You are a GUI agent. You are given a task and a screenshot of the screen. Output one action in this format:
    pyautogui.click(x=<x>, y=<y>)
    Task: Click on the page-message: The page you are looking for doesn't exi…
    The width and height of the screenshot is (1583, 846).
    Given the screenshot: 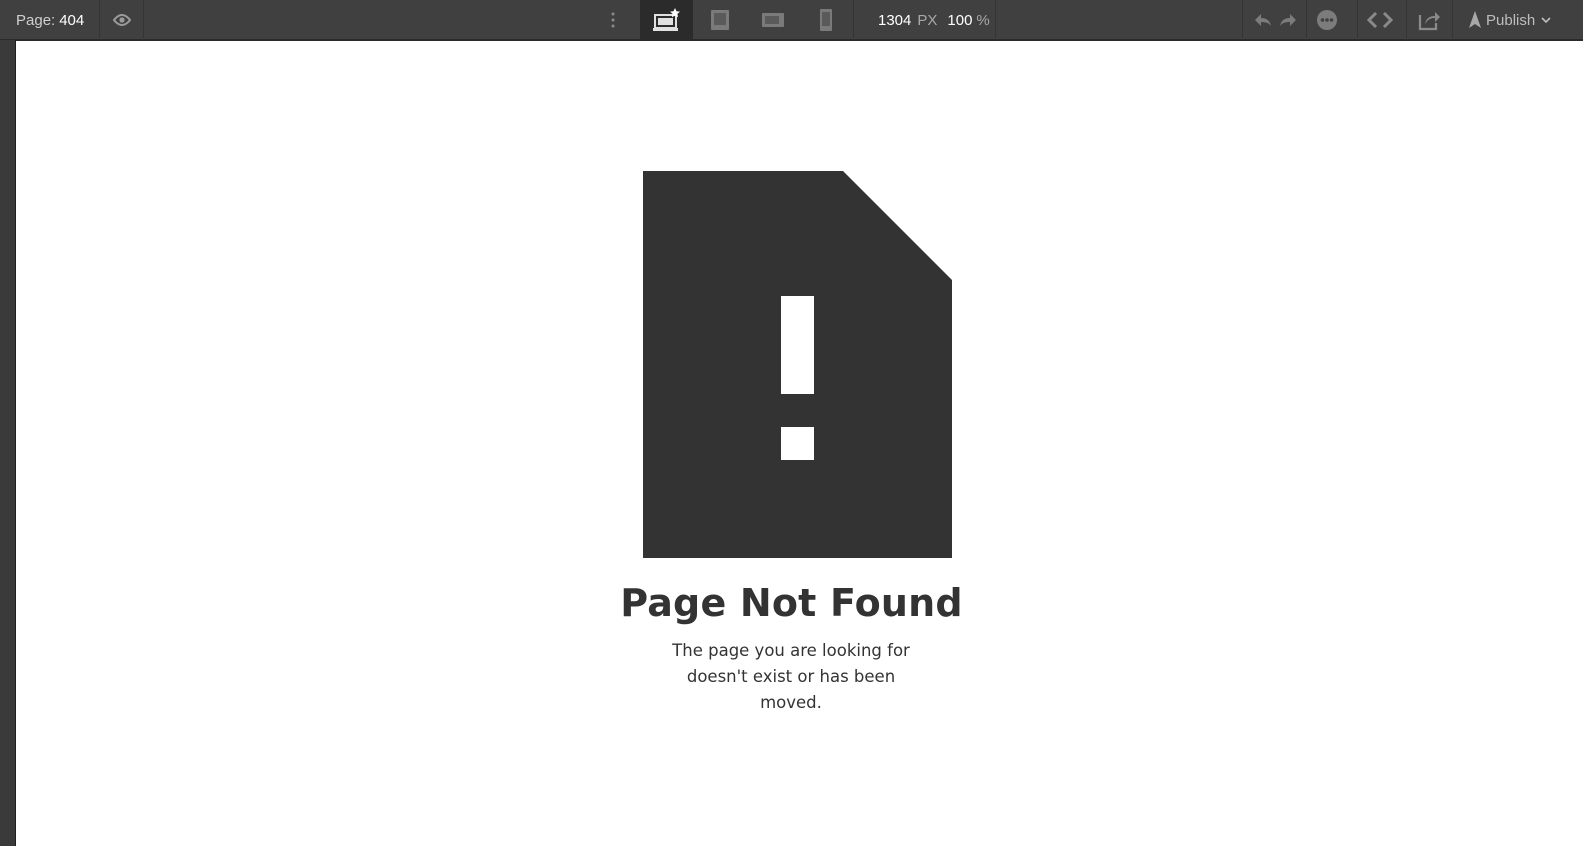 What is the action you would take?
    pyautogui.click(x=791, y=676)
    